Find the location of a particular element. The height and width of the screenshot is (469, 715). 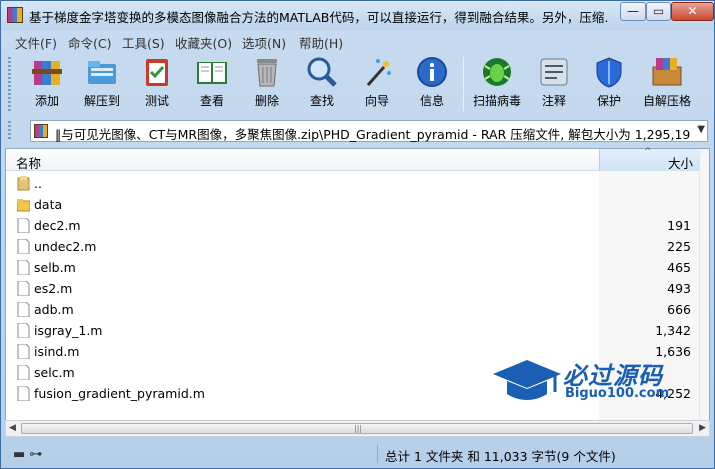

table-row: selb.m 465 is located at coordinates (352, 267).